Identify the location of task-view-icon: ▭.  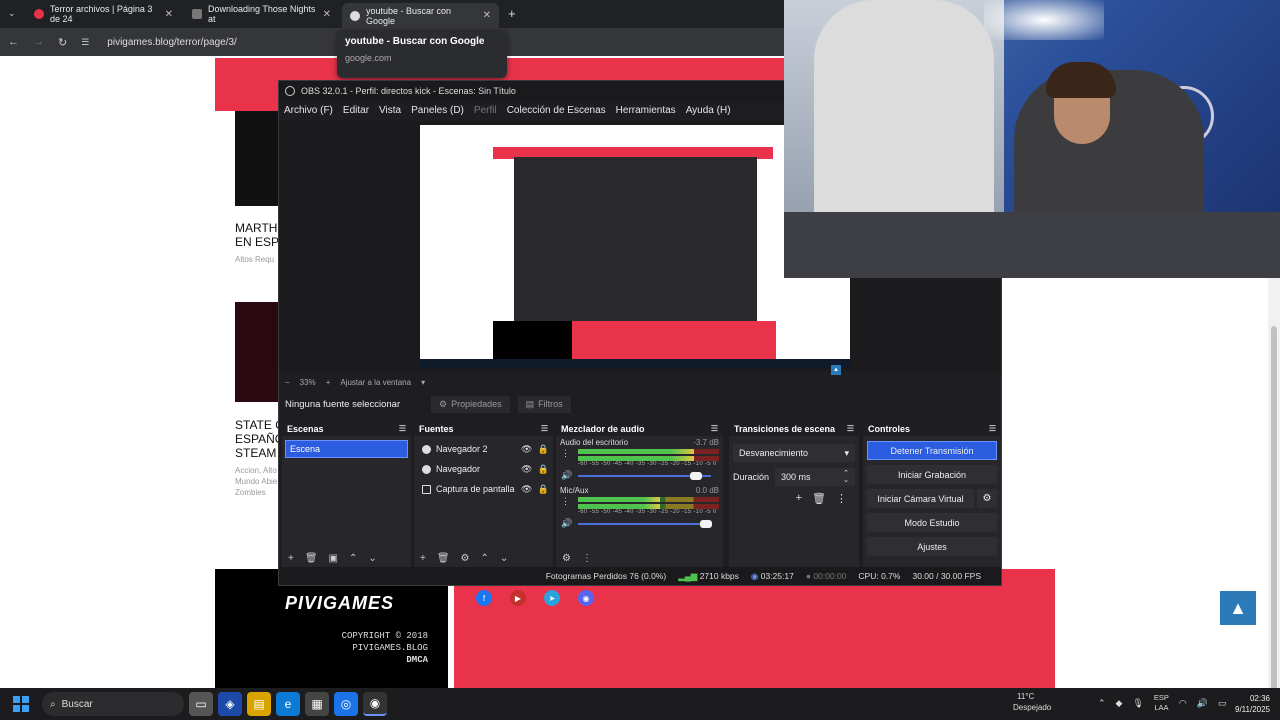
(201, 704).